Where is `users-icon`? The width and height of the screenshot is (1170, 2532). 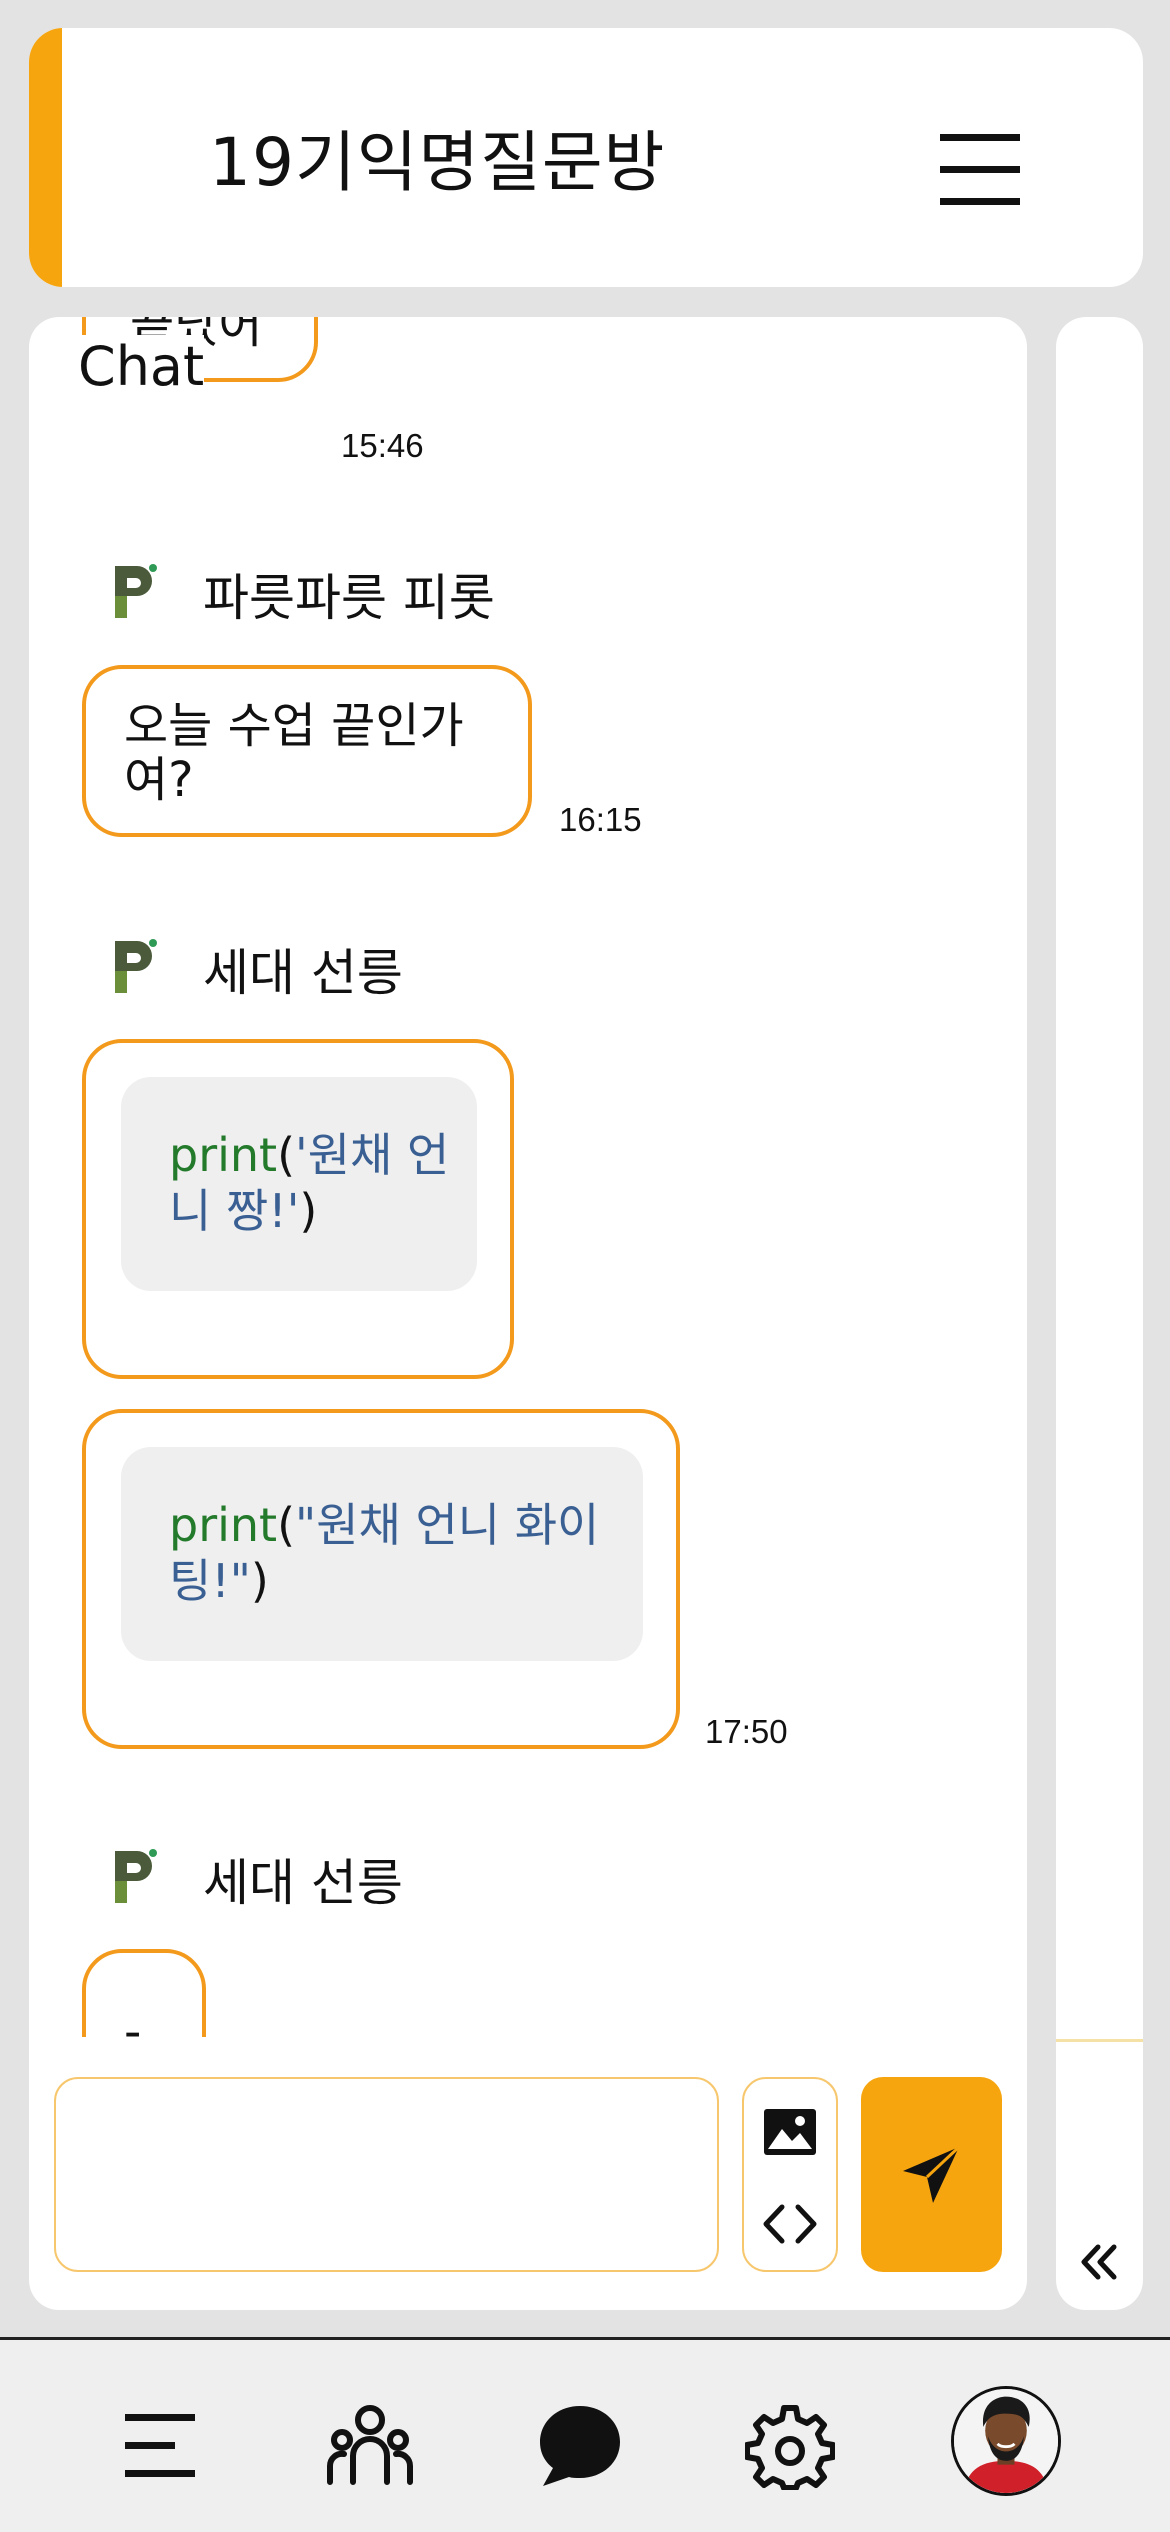 users-icon is located at coordinates (370, 2445).